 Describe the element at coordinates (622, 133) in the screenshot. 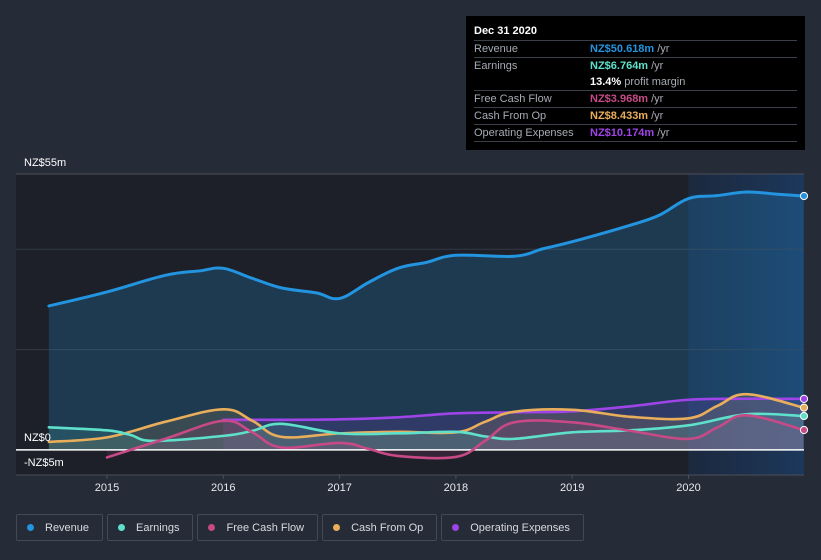

I see `tooltip-value: NZ$10.174m` at that location.